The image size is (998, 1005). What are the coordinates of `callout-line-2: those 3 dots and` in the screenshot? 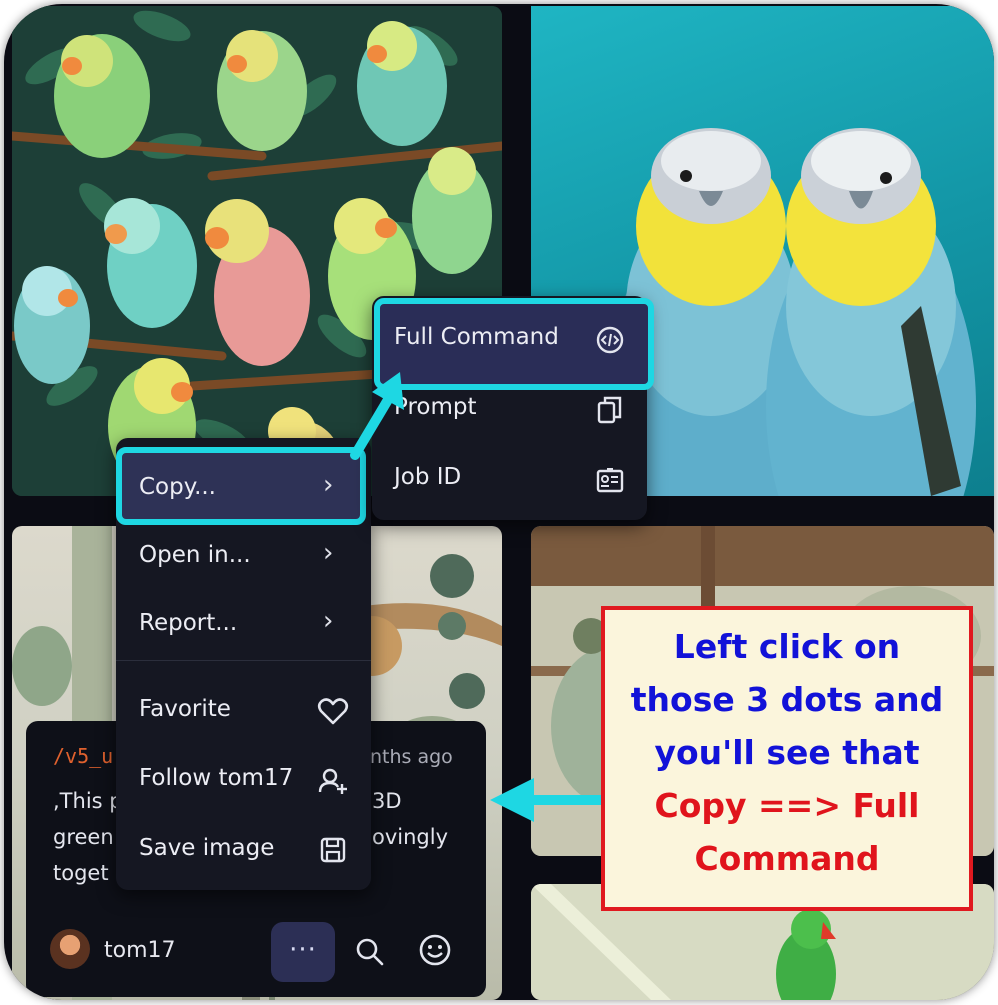 It's located at (787, 699).